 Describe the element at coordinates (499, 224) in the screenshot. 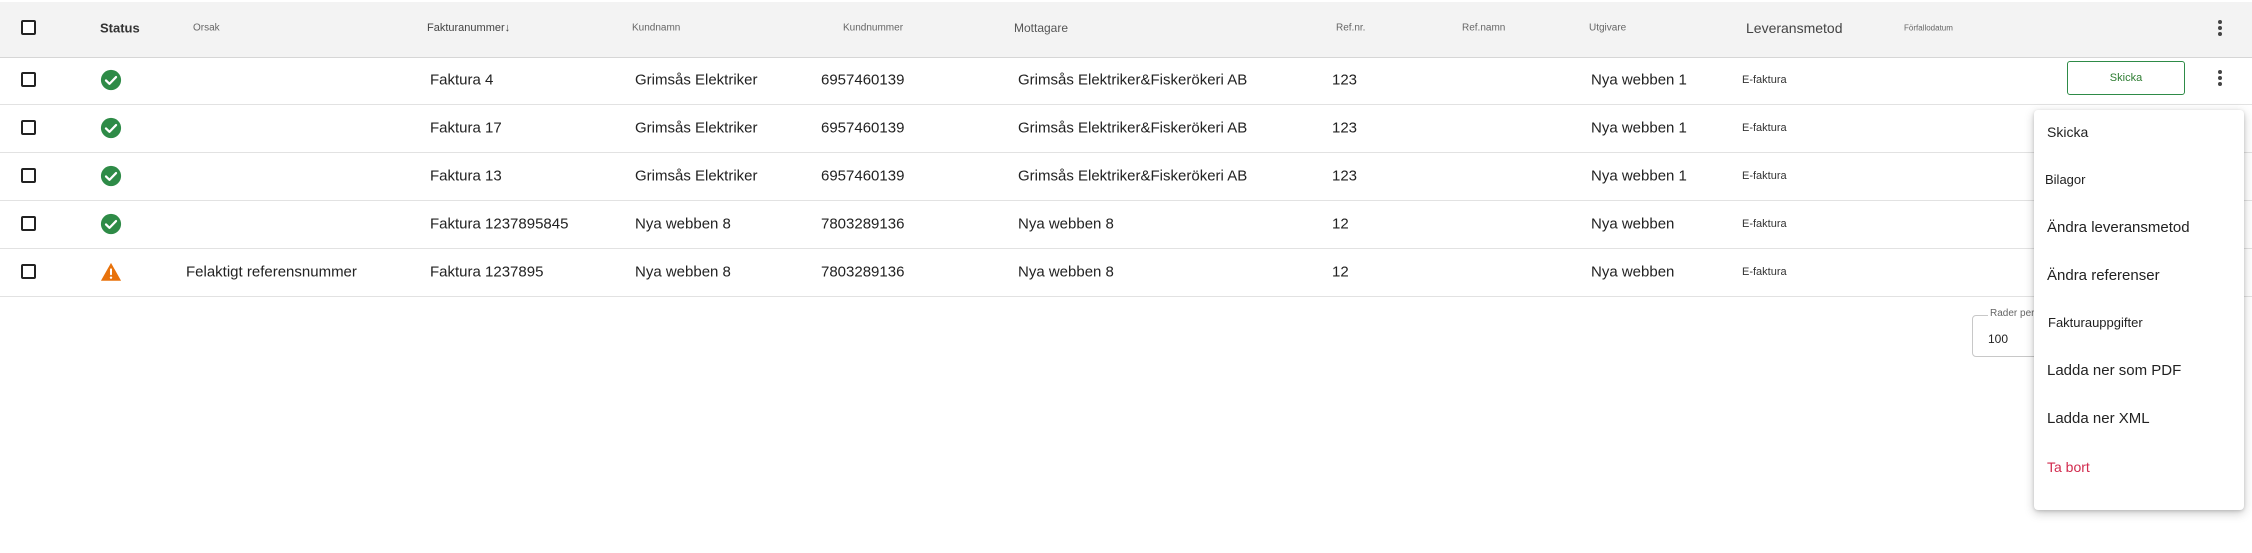

I see `invoice-number-cell: Faktura 1237895845` at that location.